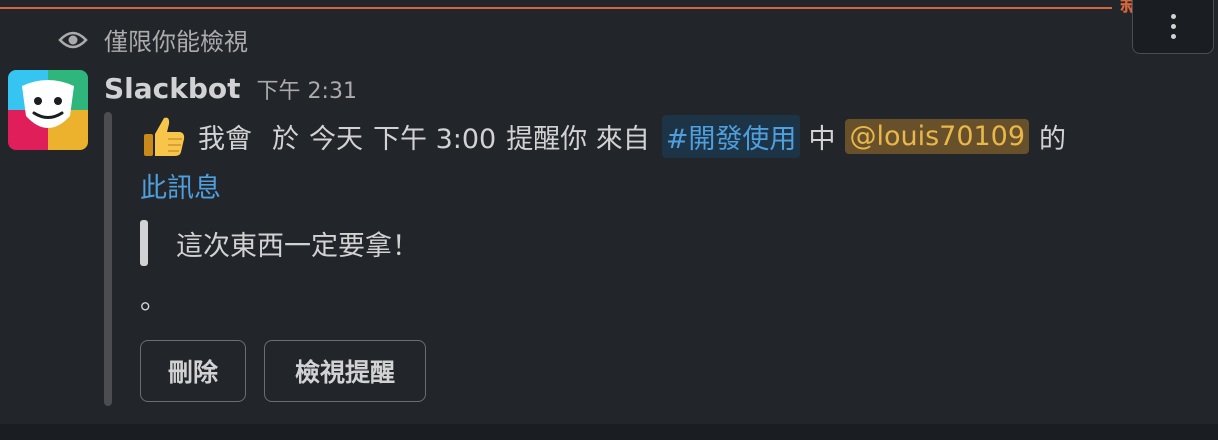 This screenshot has width=1218, height=440. What do you see at coordinates (937, 136) in the screenshot?
I see `user-mention: @louis70109` at bounding box center [937, 136].